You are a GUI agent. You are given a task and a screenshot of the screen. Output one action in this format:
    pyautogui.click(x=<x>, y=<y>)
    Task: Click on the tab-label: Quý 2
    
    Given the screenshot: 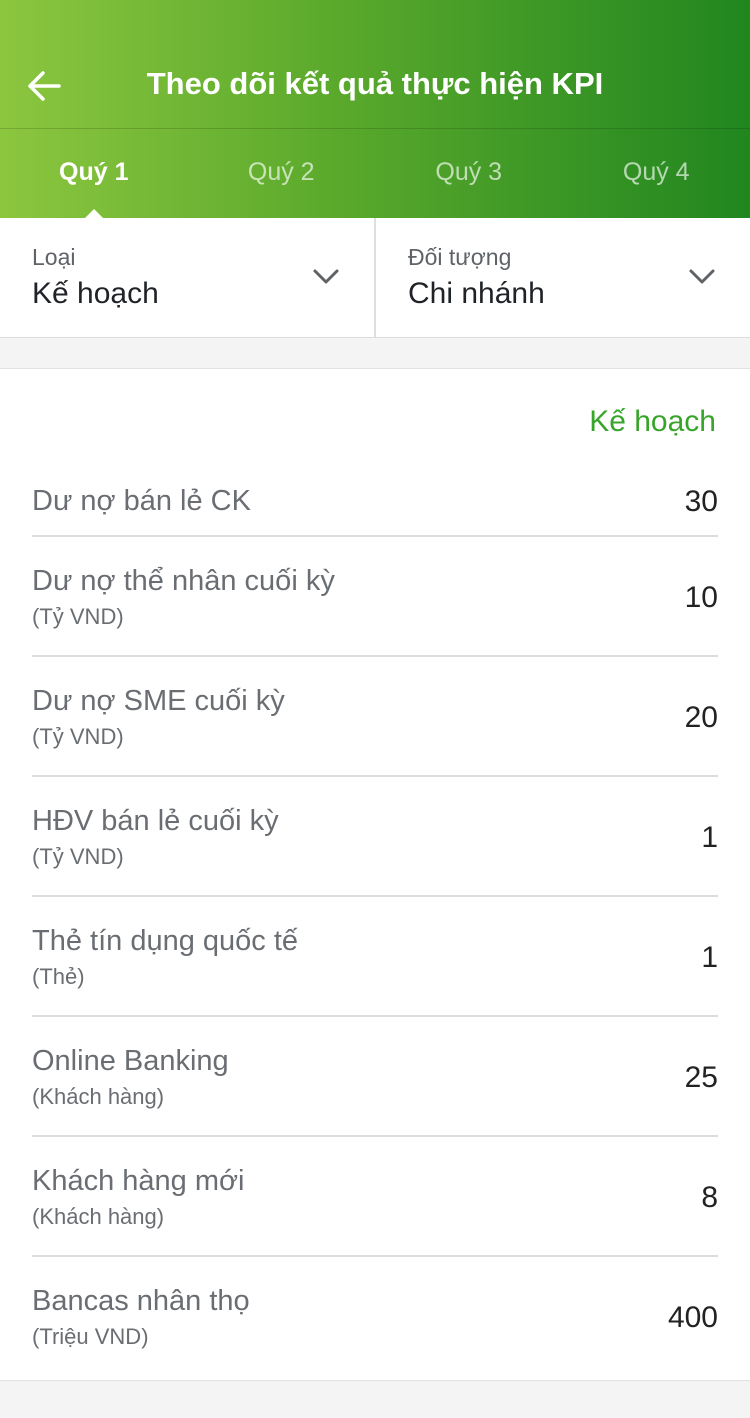 What is the action you would take?
    pyautogui.click(x=281, y=172)
    